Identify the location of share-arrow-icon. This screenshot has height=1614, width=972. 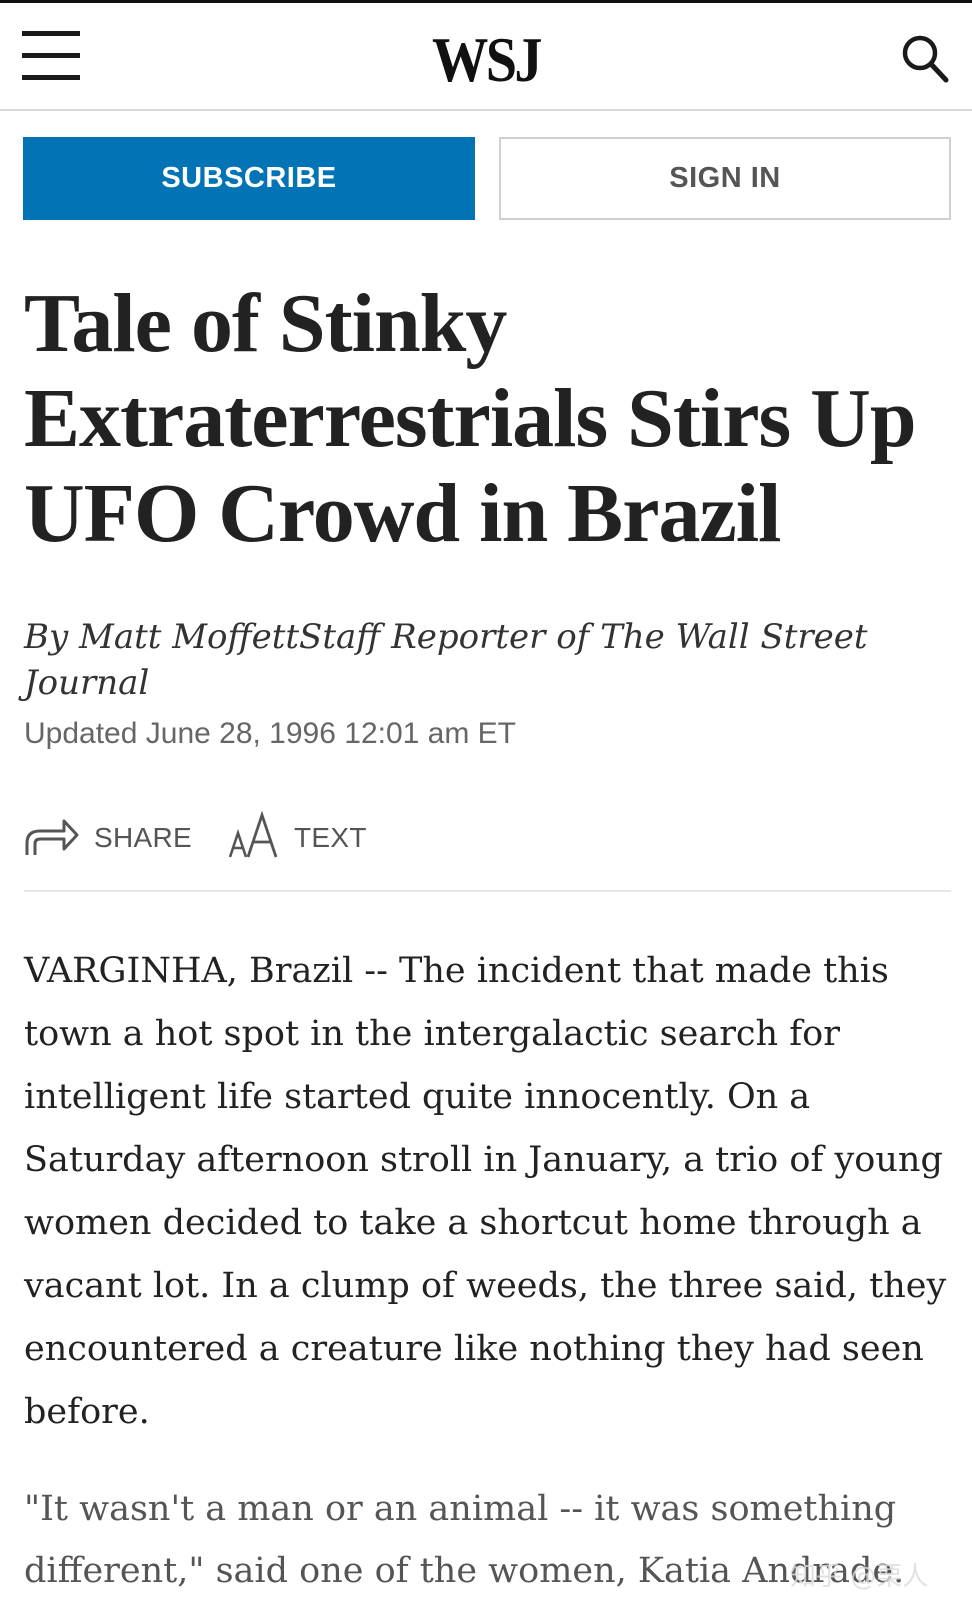
(52, 838).